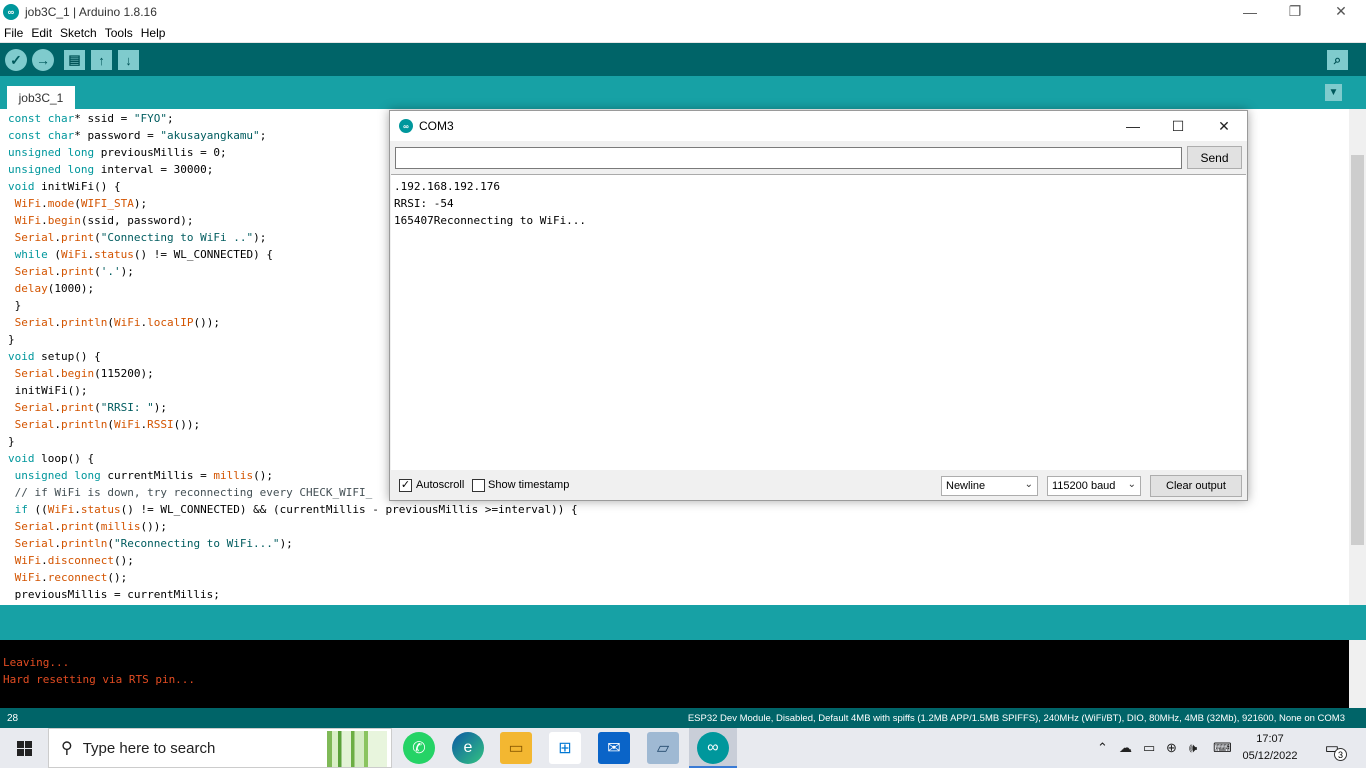  What do you see at coordinates (1270, 756) in the screenshot?
I see `clock-date: 05/12/2022` at bounding box center [1270, 756].